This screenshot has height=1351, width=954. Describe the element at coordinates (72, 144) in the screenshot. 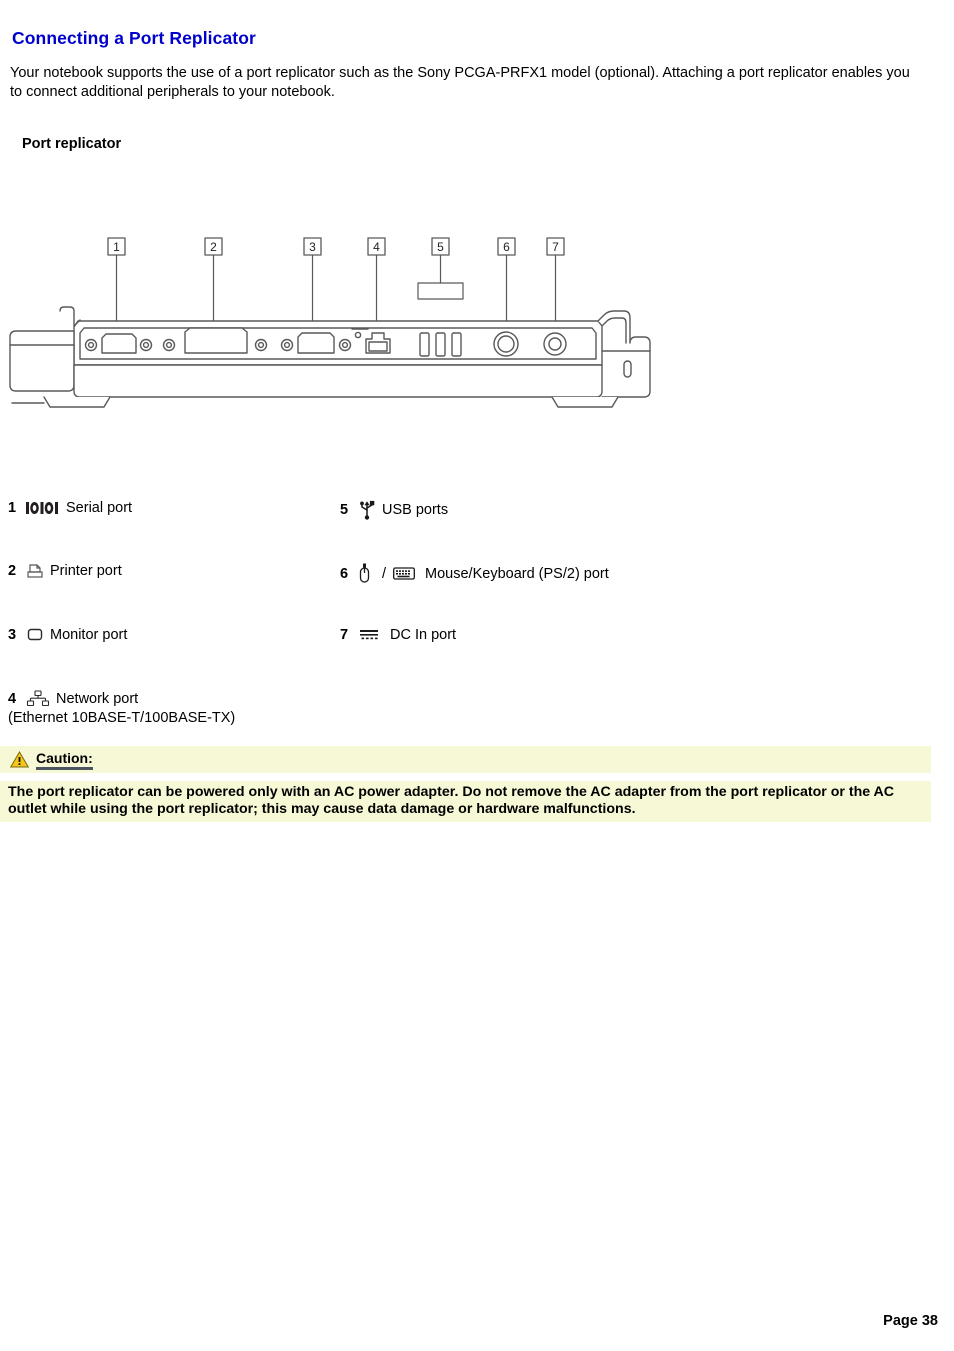

I see `section-subheading: Port replicator` at that location.